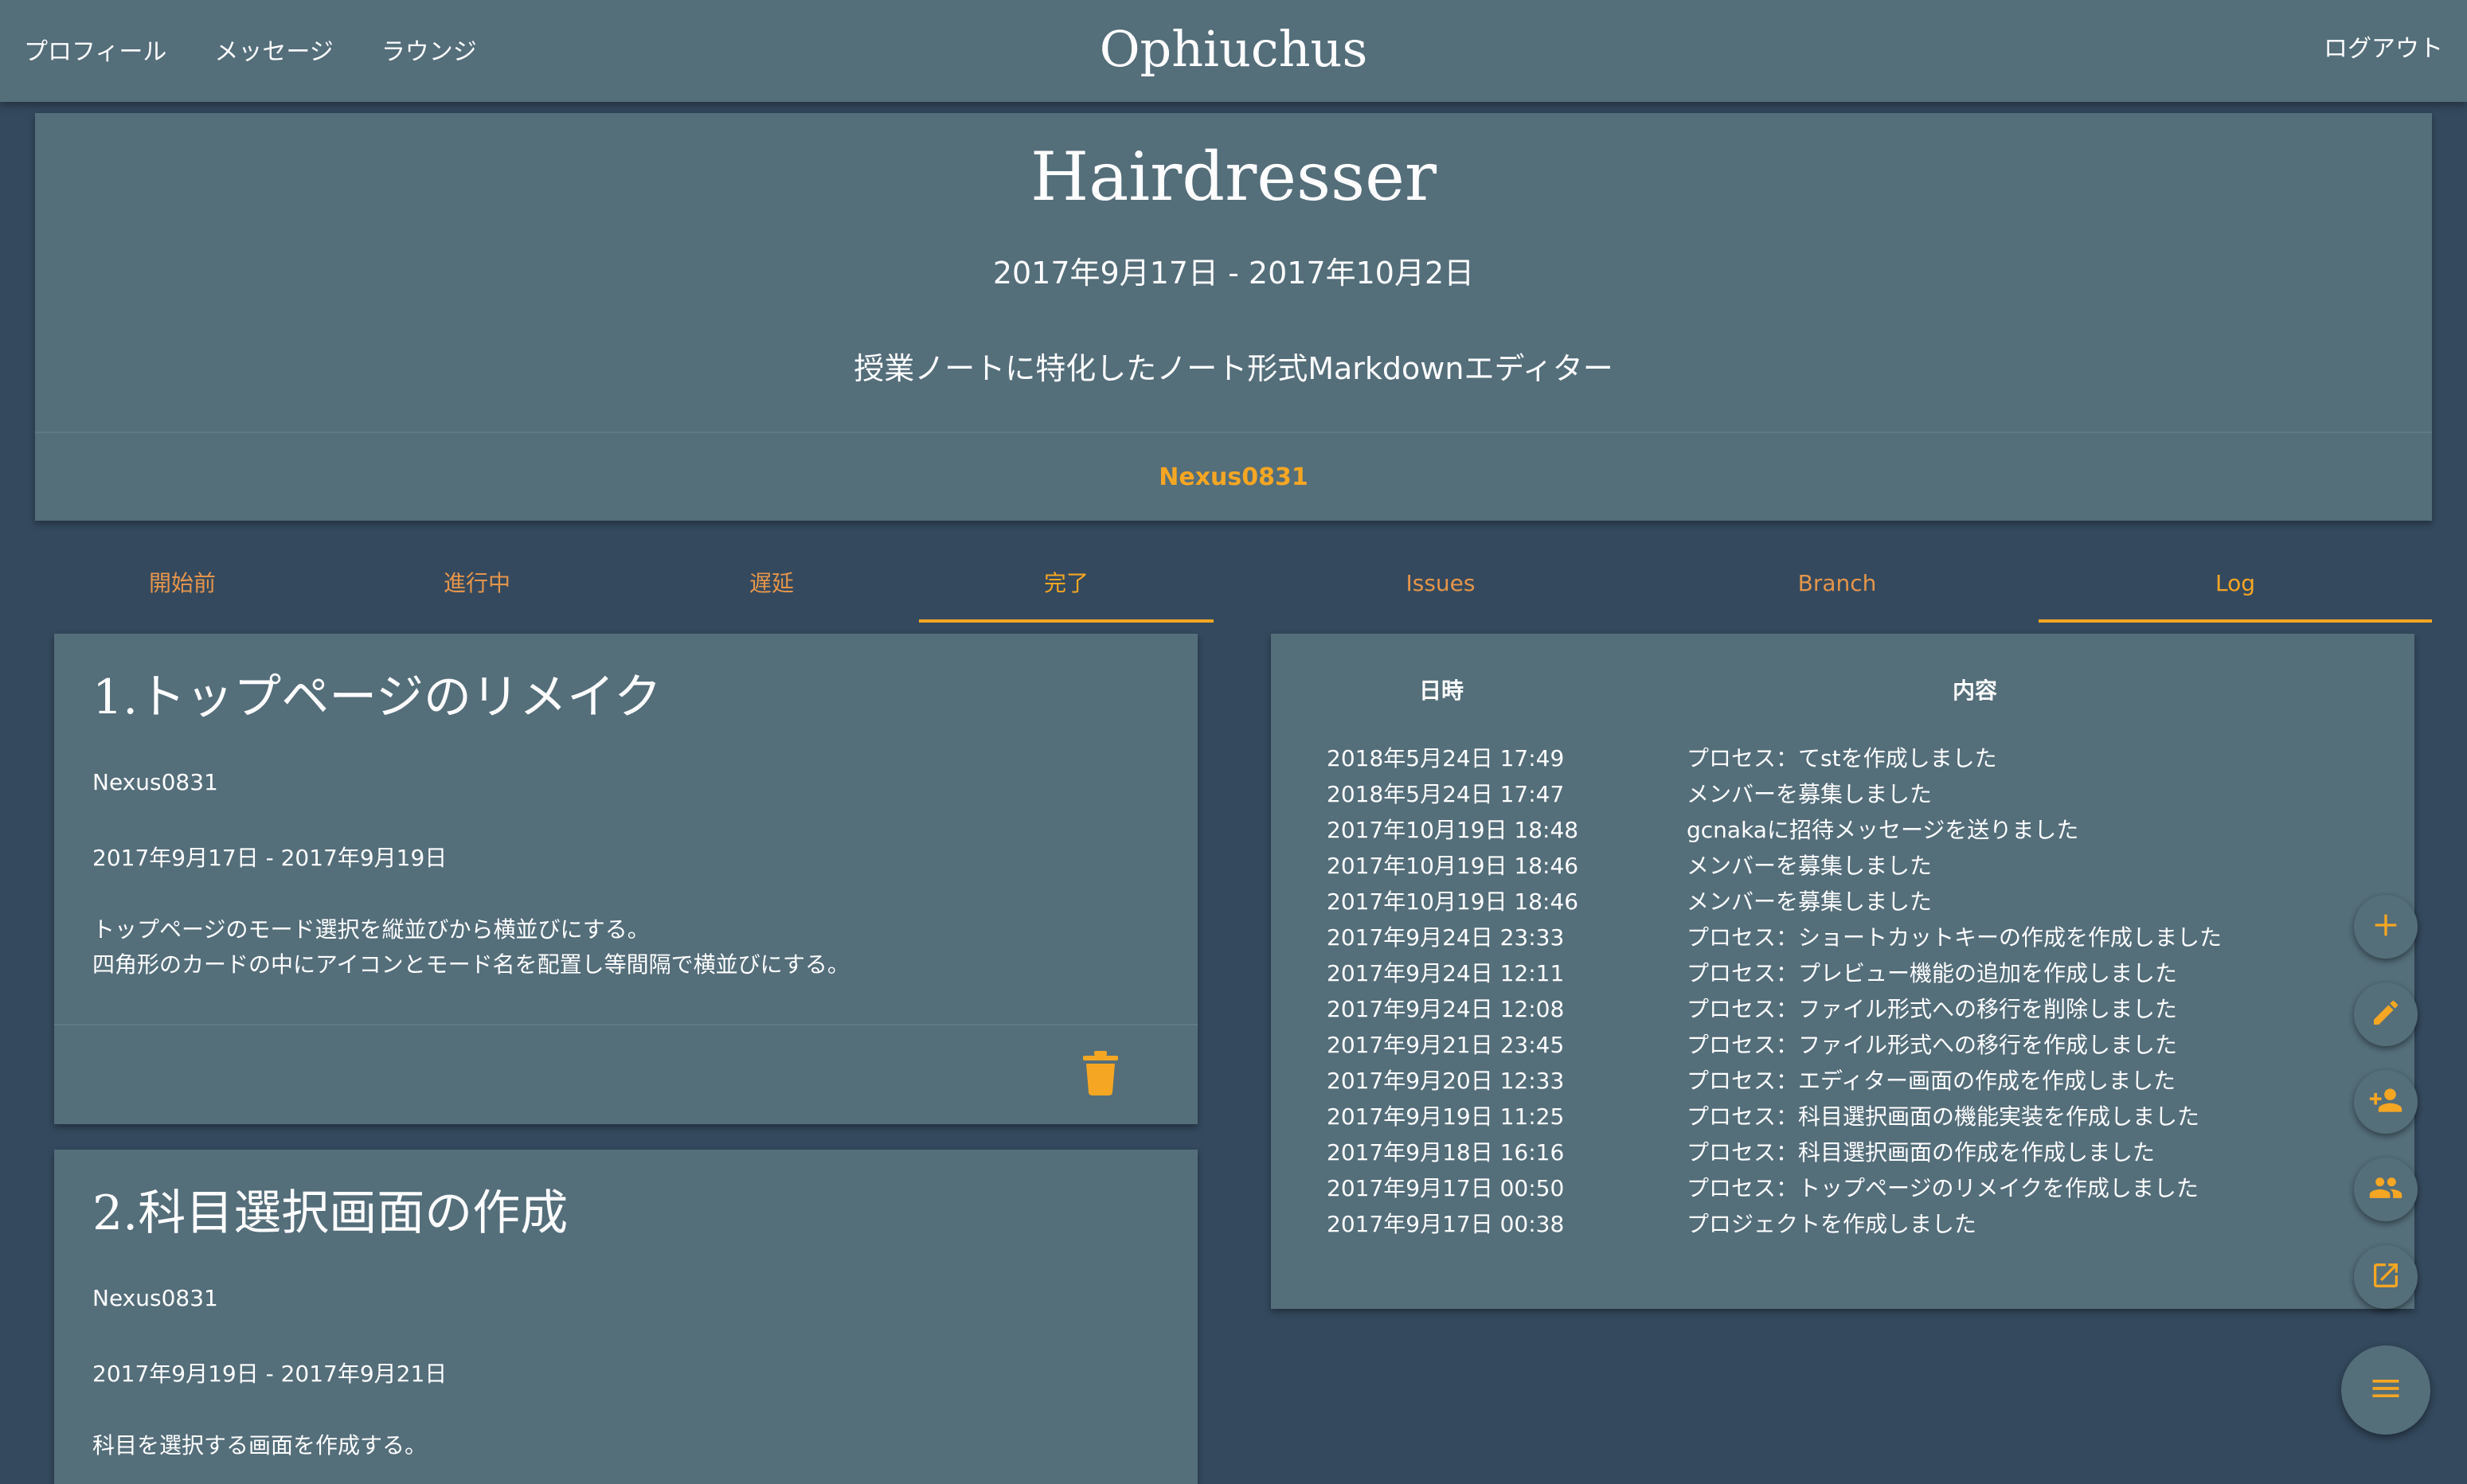  Describe the element at coordinates (477, 590) in the screenshot. I see `tab-in-progress: 進行中` at that location.